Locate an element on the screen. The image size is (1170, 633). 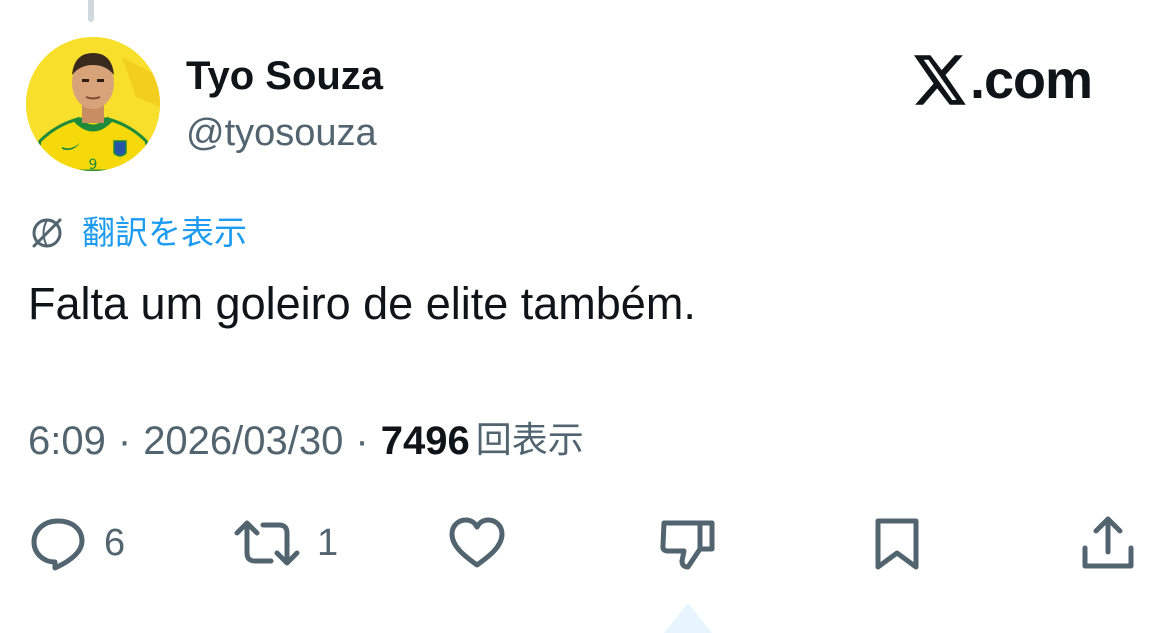
share-button is located at coordinates (1108, 543).